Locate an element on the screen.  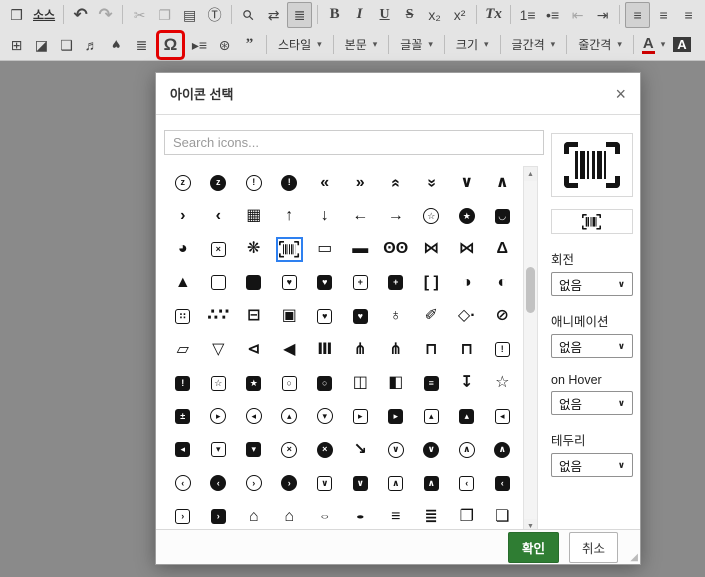
italic-button: I is located at coordinates (359, 15).